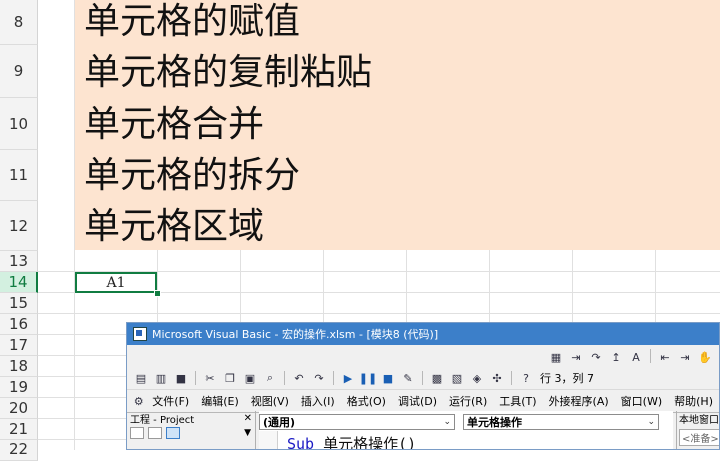 This screenshot has height=461, width=720. What do you see at coordinates (319, 378) in the screenshot?
I see `redo-icon: ↷` at bounding box center [319, 378].